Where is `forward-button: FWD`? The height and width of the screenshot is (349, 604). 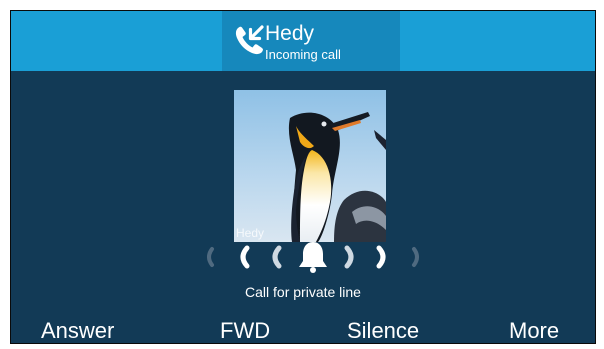
forward-button: FWD is located at coordinates (245, 330).